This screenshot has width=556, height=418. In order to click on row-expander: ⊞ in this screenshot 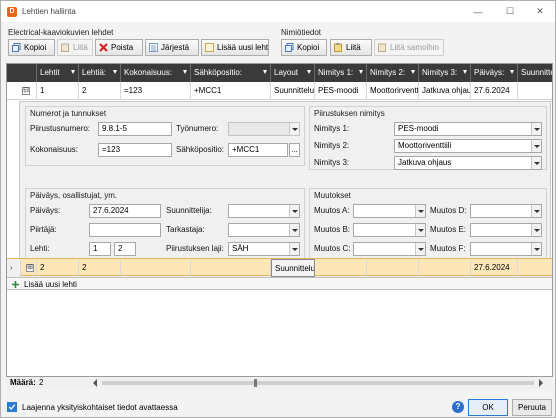, I will do `click(29, 268)`.